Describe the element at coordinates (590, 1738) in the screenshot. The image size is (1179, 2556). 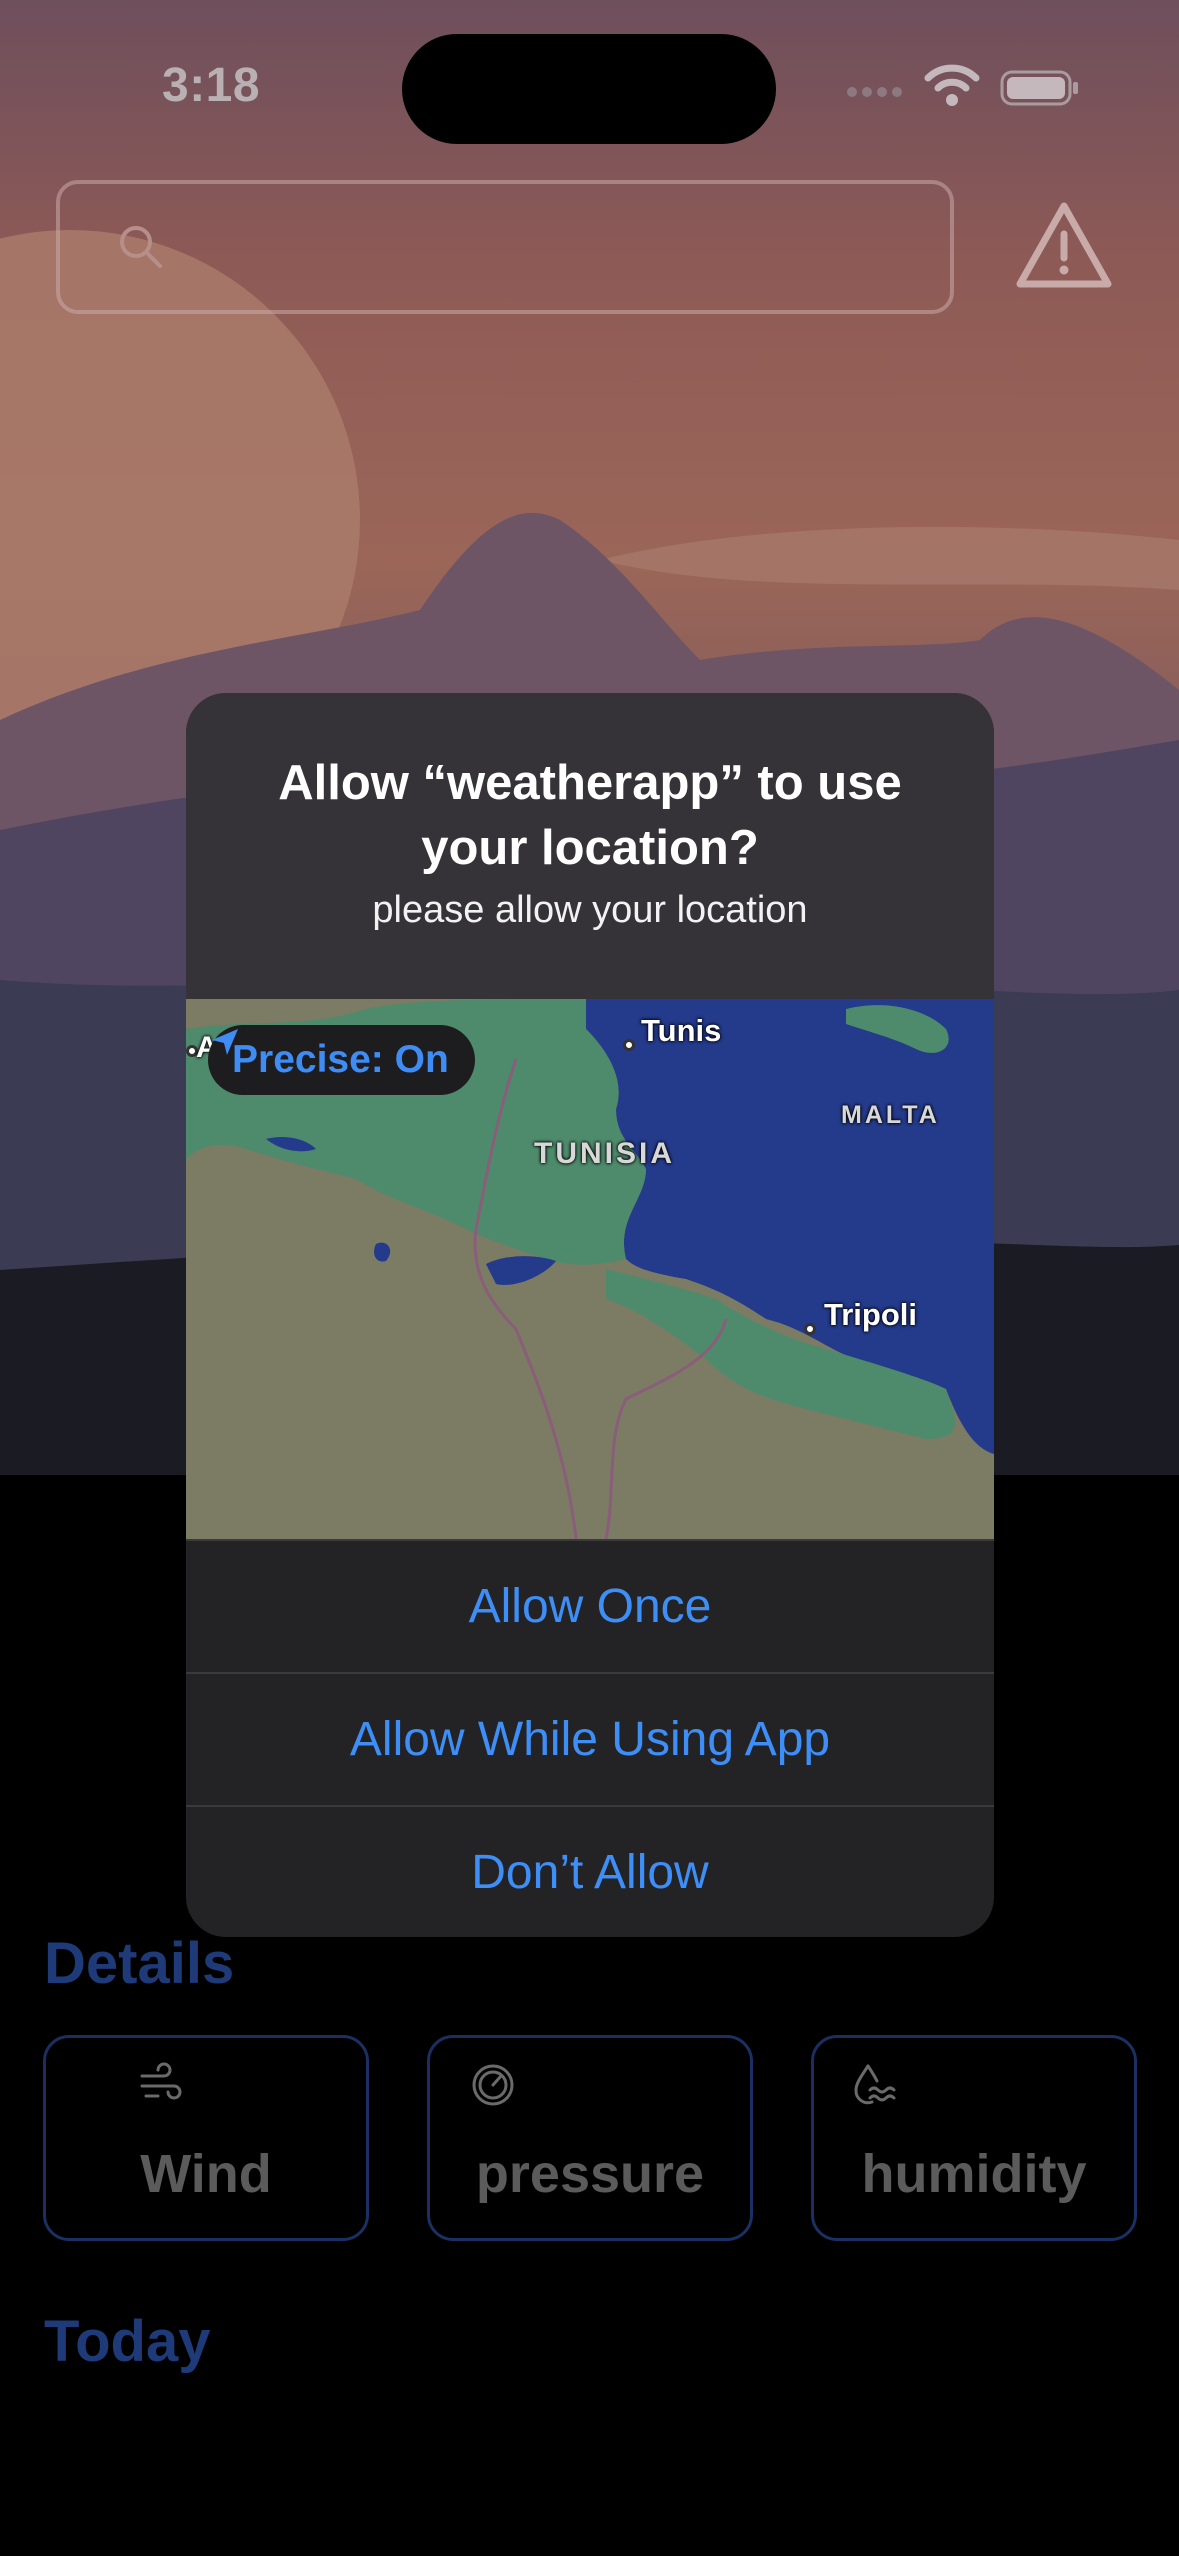
I see `allow-while-using-button: Allow While Using App` at that location.